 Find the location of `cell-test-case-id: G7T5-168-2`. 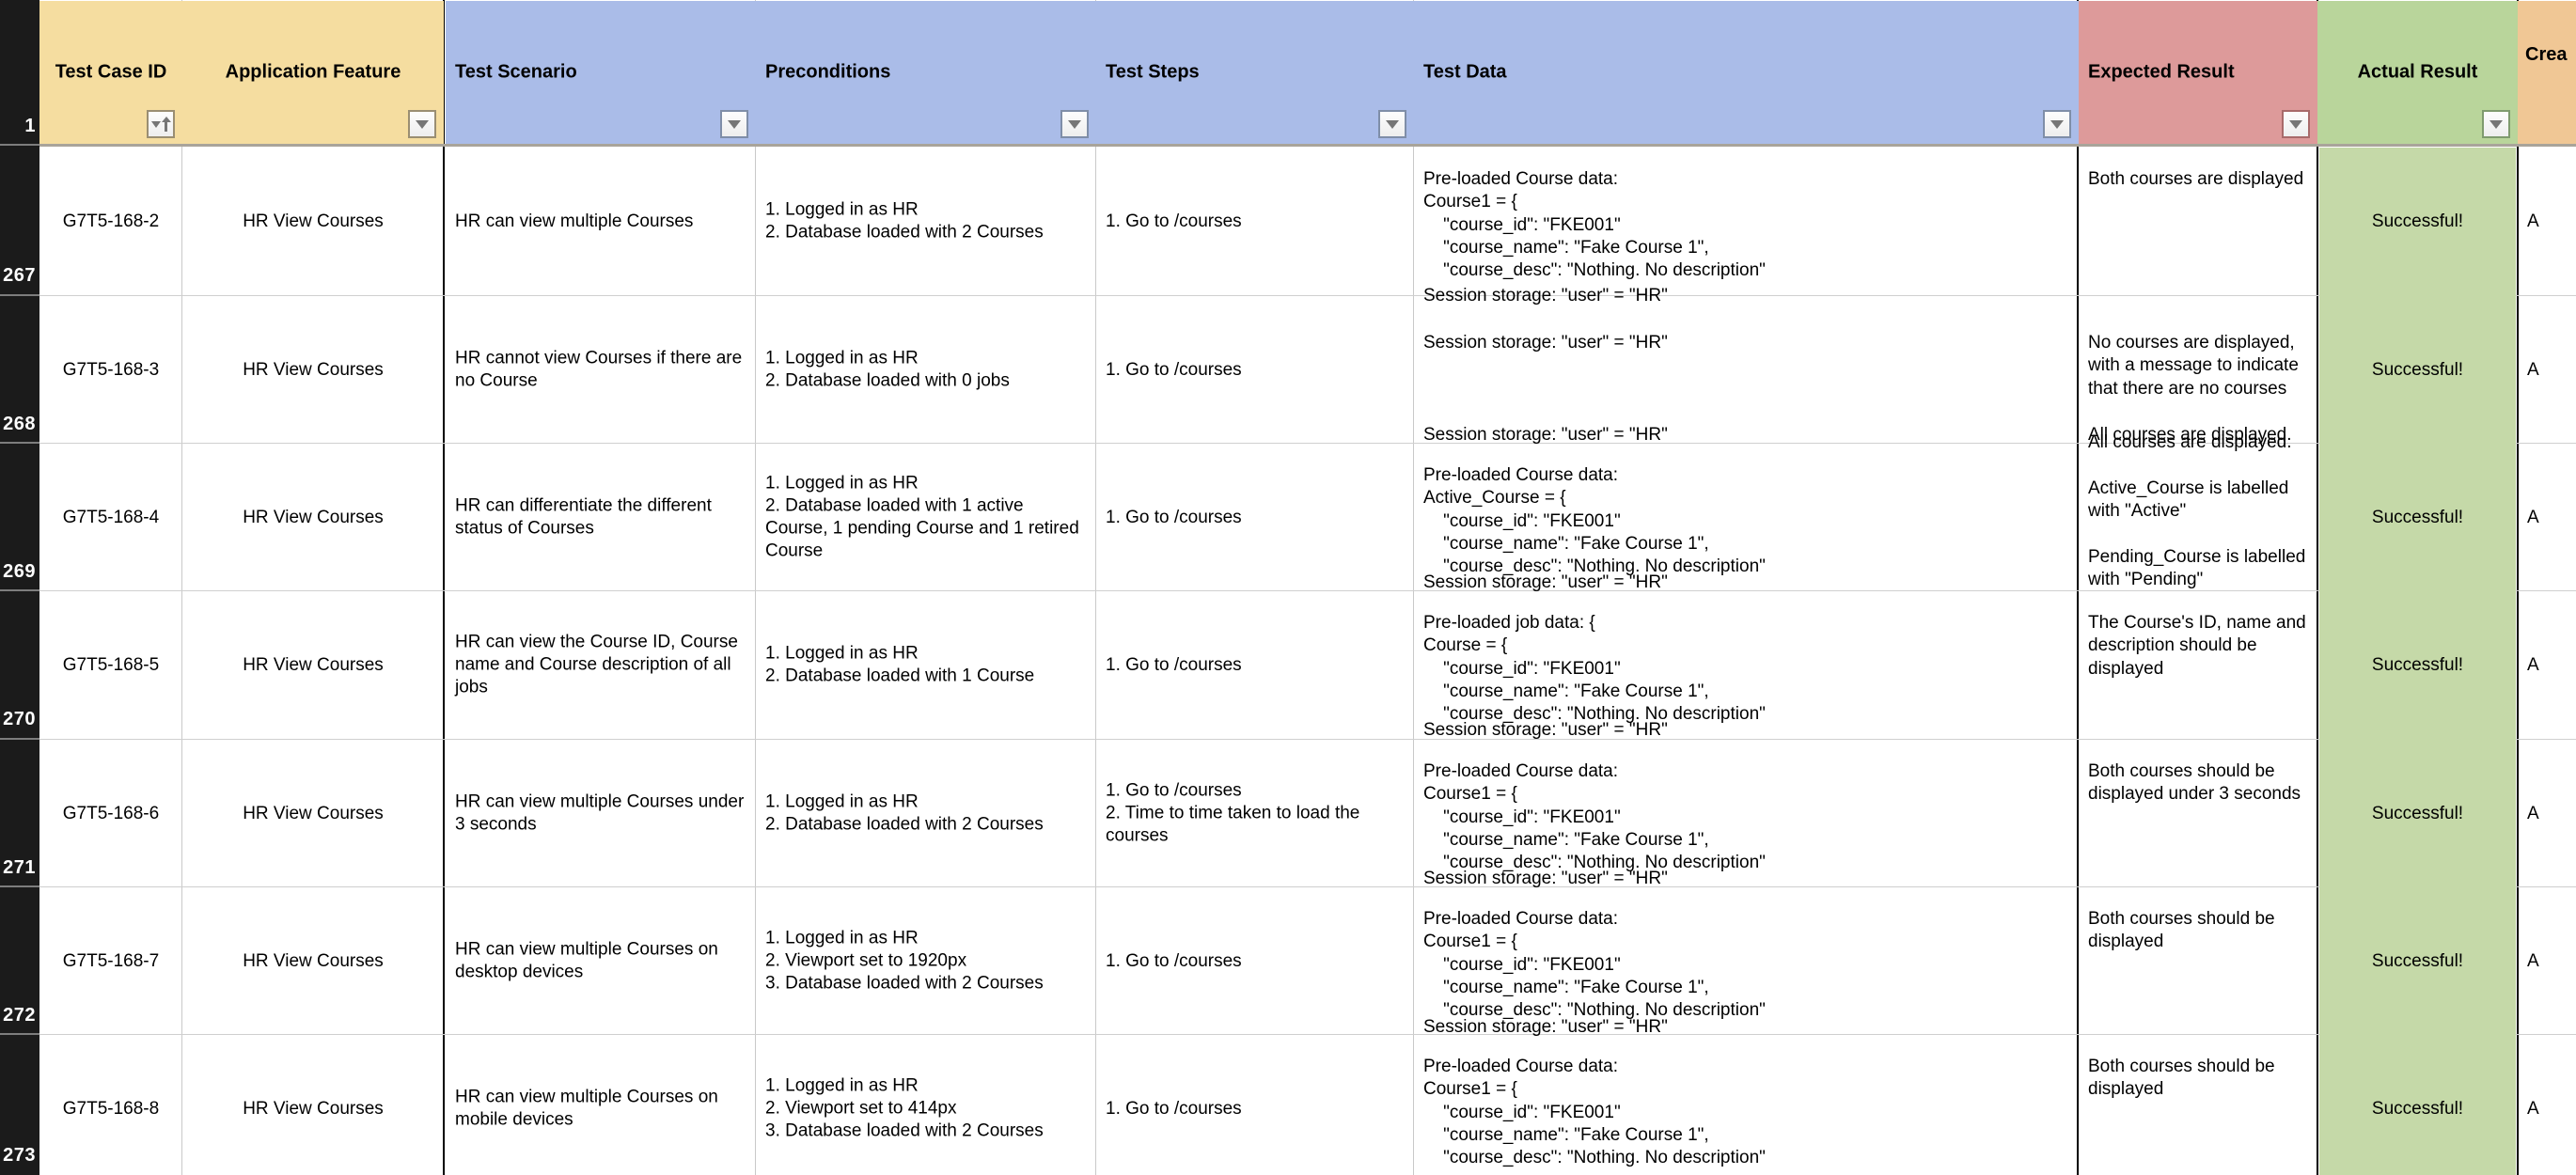

cell-test-case-id: G7T5-168-2 is located at coordinates (111, 221).